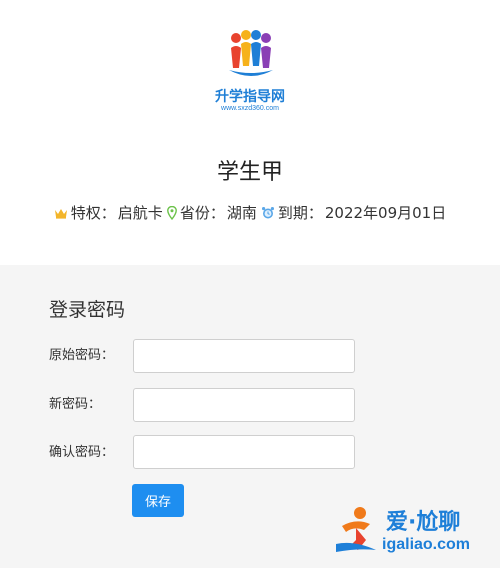  Describe the element at coordinates (93, 213) in the screenshot. I see `privilege-label: 特权：` at that location.